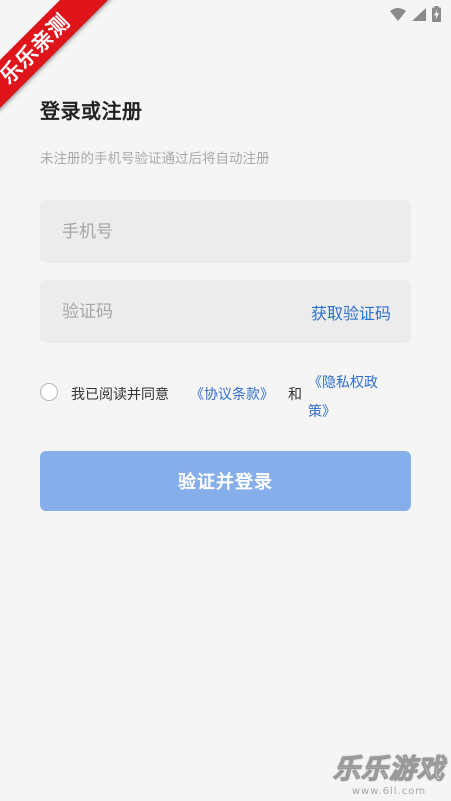 This screenshot has height=801, width=451. I want to click on ribbon-text: 乐乐亲测, so click(37, 49).